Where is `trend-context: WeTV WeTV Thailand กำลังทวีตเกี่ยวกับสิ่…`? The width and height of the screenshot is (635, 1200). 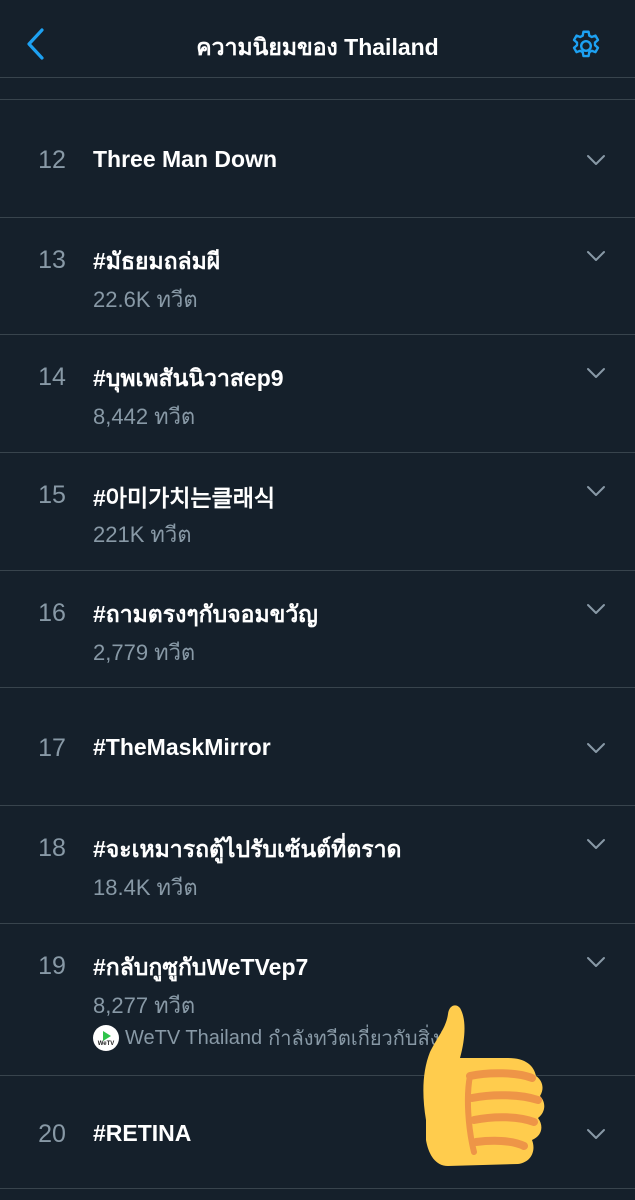 trend-context: WeTV WeTV Thailand กำลังทวีตเกี่ยวกับสิ่… is located at coordinates (273, 1038).